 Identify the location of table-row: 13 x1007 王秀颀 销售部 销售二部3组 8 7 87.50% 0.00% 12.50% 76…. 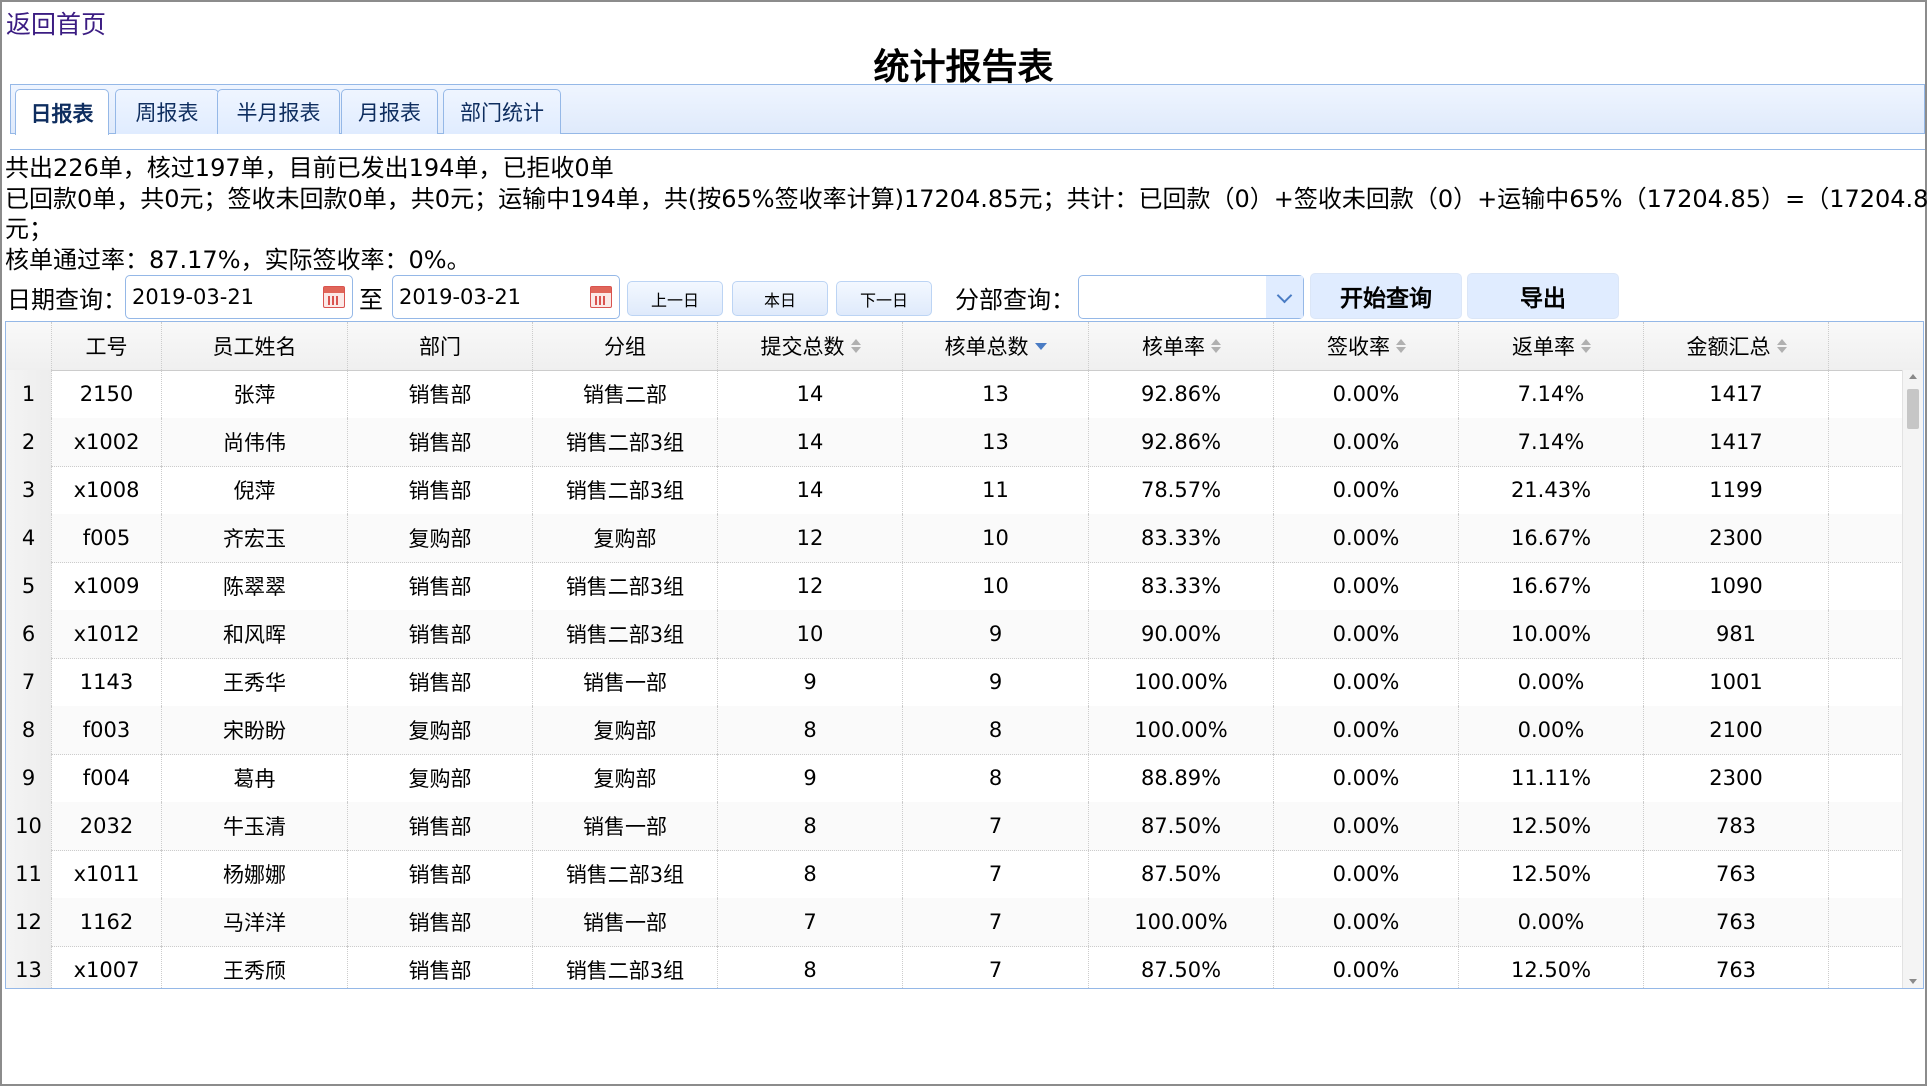
(964, 967).